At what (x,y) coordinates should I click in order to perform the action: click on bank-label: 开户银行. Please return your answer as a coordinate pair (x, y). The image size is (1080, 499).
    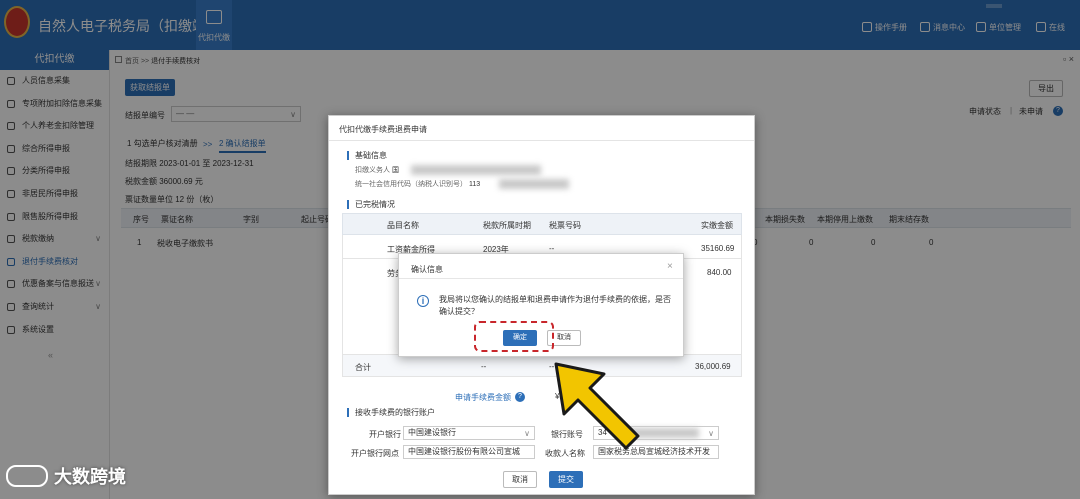
    Looking at the image, I should click on (385, 434).